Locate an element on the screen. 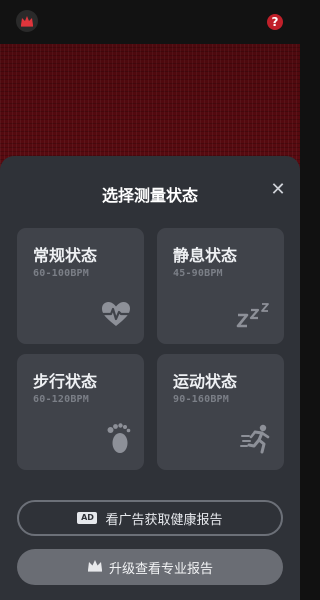 The image size is (320, 600). upgrade-button: 升级查看专业报告 is located at coordinates (150, 567).